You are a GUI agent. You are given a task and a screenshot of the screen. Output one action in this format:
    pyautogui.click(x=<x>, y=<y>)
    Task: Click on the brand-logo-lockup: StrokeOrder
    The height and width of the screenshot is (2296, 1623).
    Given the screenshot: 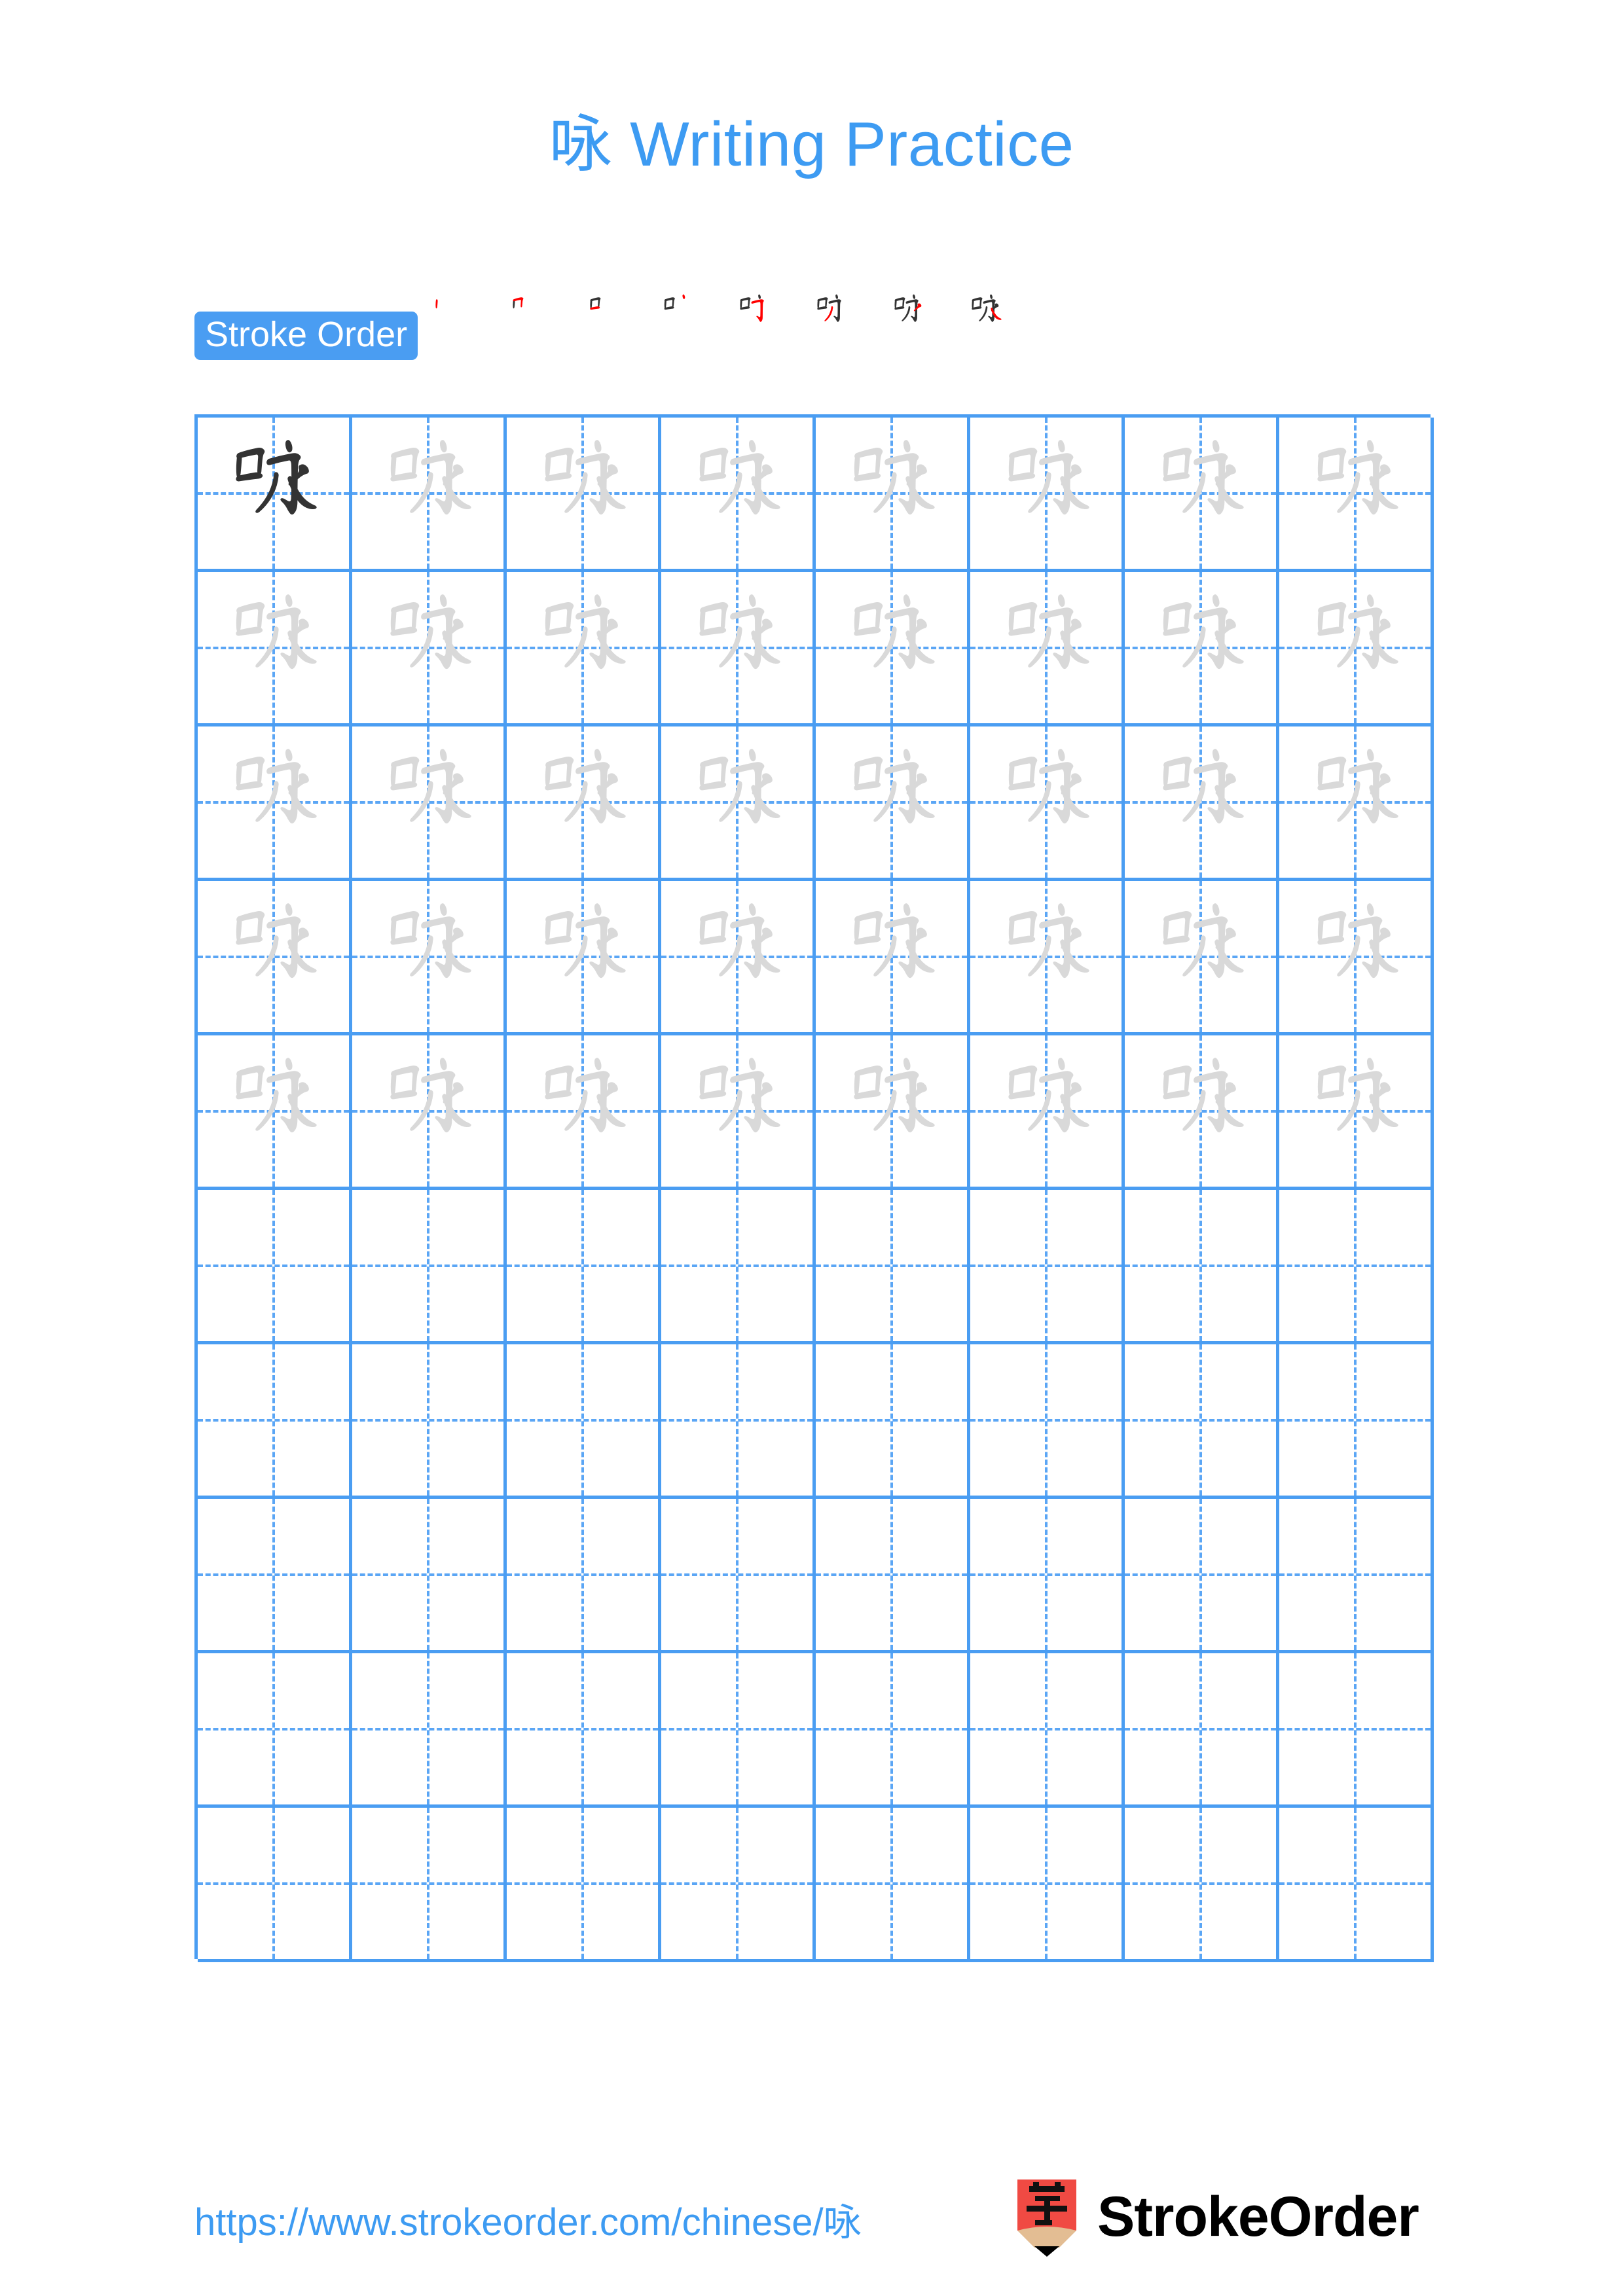 What is the action you would take?
    pyautogui.click(x=1216, y=2217)
    